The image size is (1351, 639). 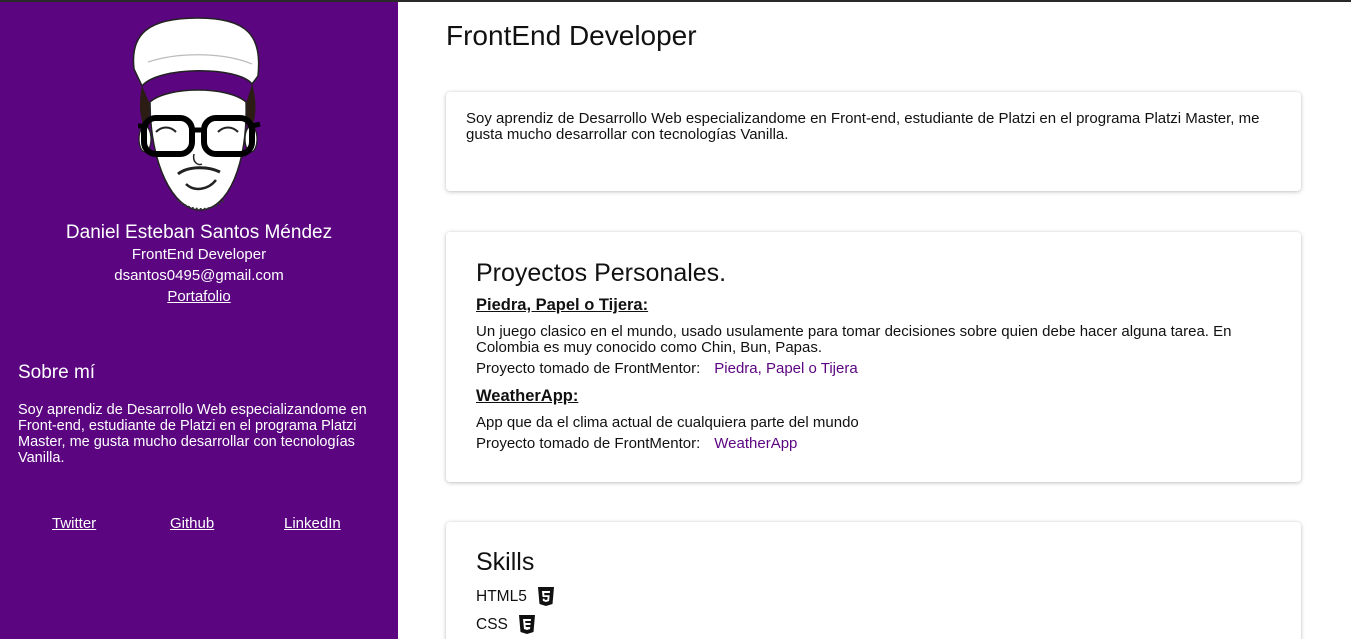 I want to click on skills-title: Skills, so click(x=505, y=562).